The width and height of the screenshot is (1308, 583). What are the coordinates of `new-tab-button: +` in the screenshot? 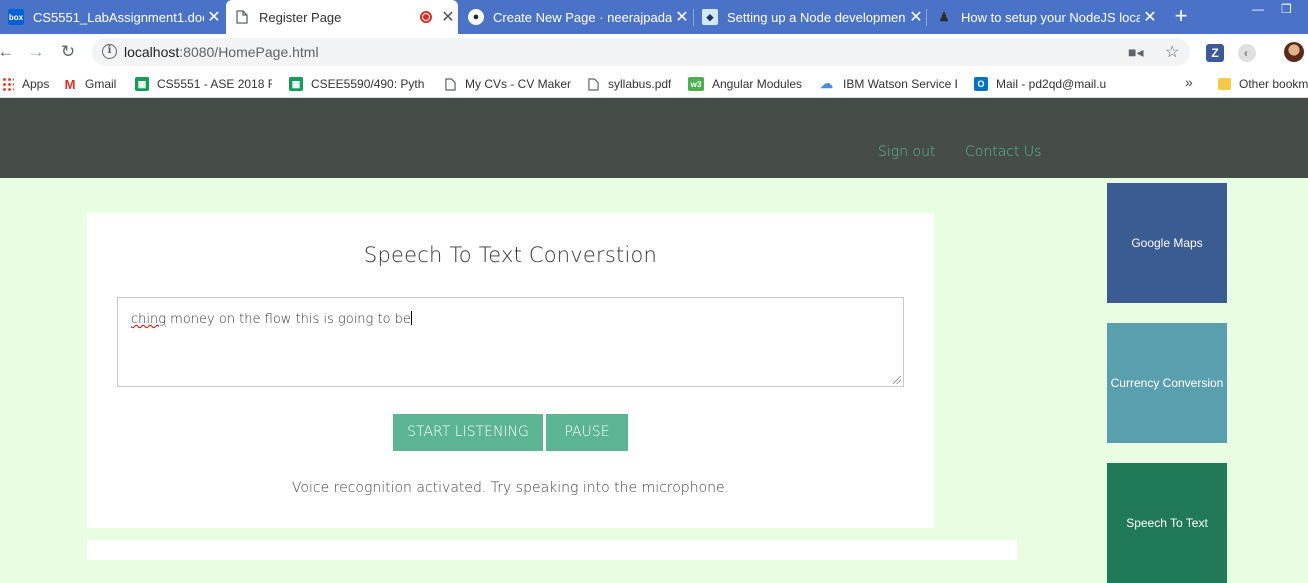 It's located at (1181, 16).